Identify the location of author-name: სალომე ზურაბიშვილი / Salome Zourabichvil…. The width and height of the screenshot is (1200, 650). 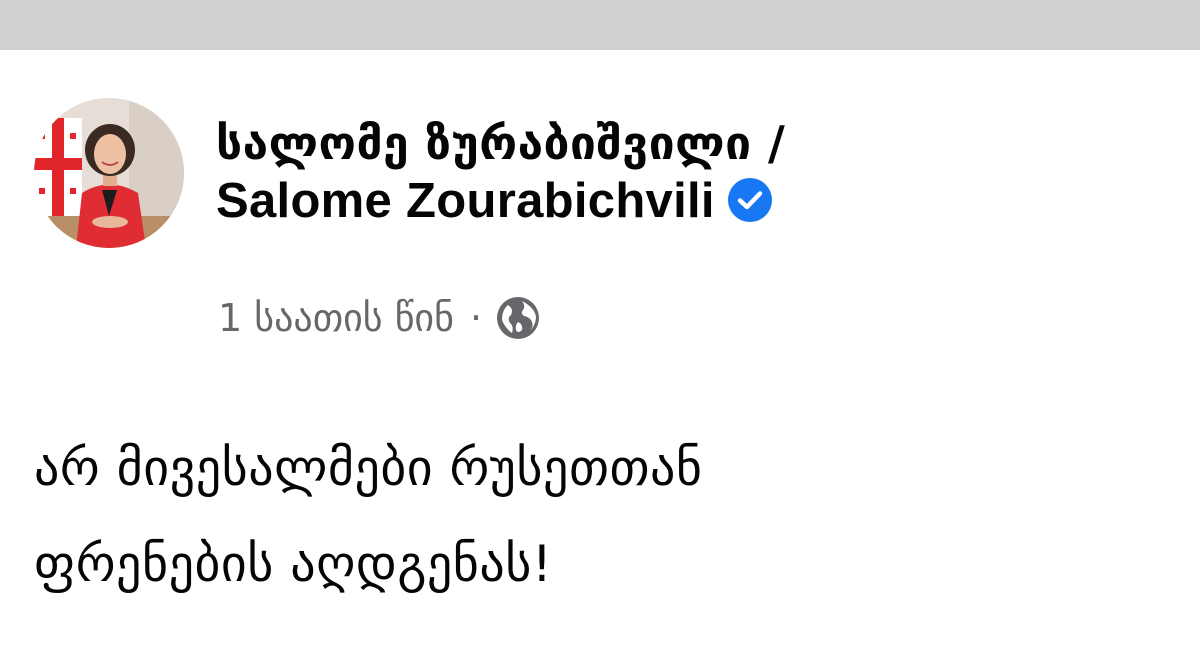
(500, 172).